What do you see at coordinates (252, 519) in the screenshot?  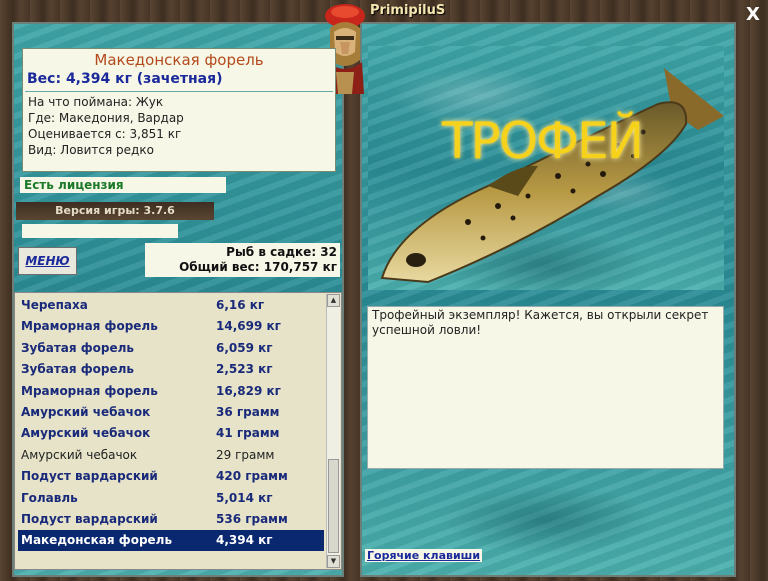 I see `catch-fish-weight: 536 грамм` at bounding box center [252, 519].